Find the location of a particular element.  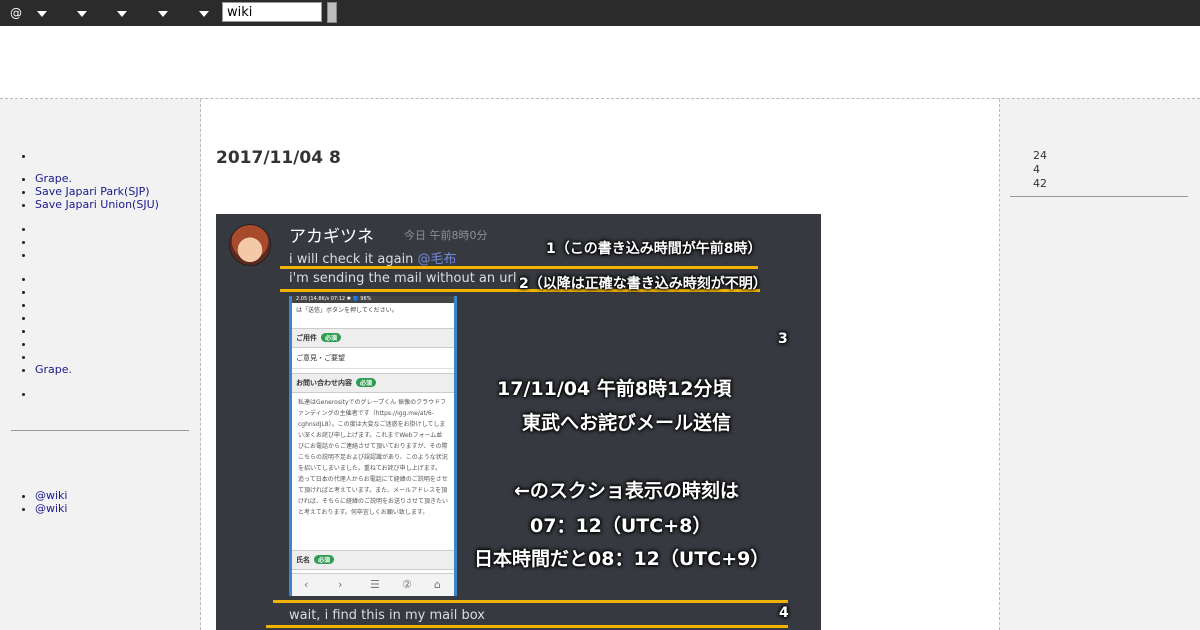

section-label: お問い合わせ内容 is located at coordinates (324, 383).